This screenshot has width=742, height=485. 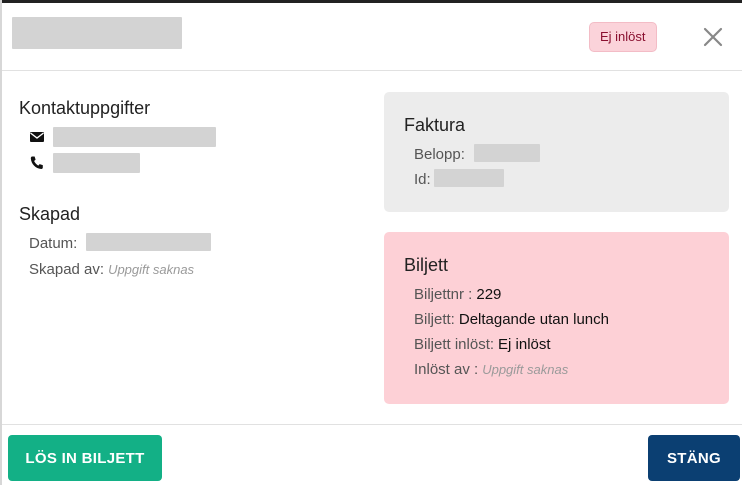 I want to click on dialog-header: Ej inlöst, so click(x=372, y=37).